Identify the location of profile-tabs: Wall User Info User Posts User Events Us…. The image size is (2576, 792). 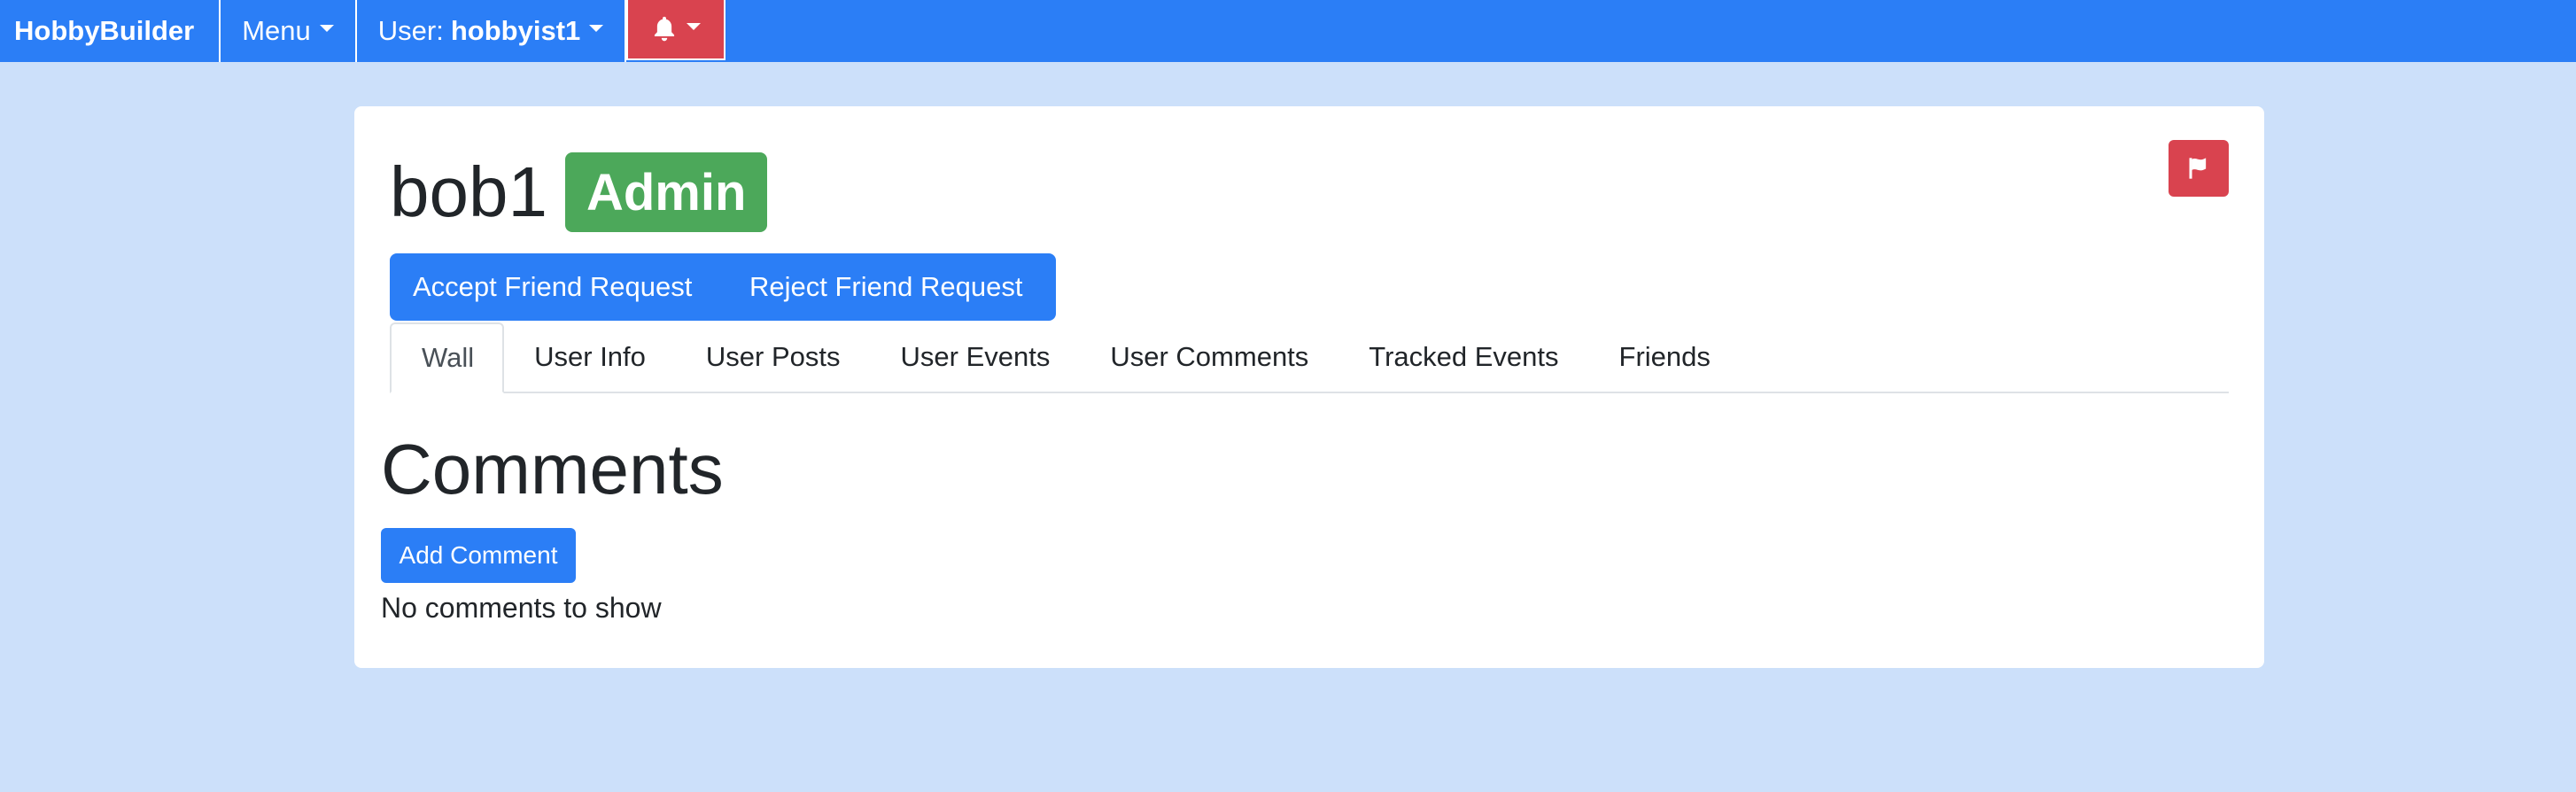
(1309, 358).